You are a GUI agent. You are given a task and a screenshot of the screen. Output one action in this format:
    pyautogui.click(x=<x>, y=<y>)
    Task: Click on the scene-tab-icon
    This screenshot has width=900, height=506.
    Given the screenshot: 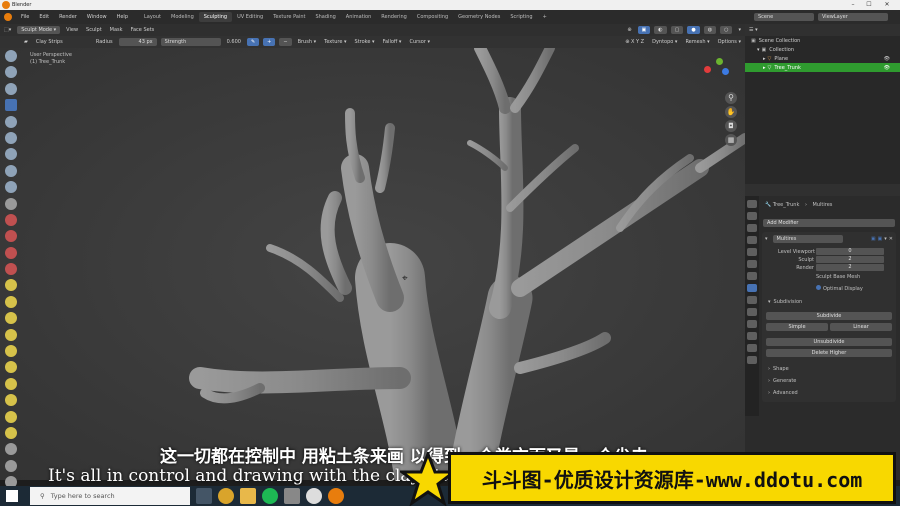 What is the action you would take?
    pyautogui.click(x=752, y=252)
    